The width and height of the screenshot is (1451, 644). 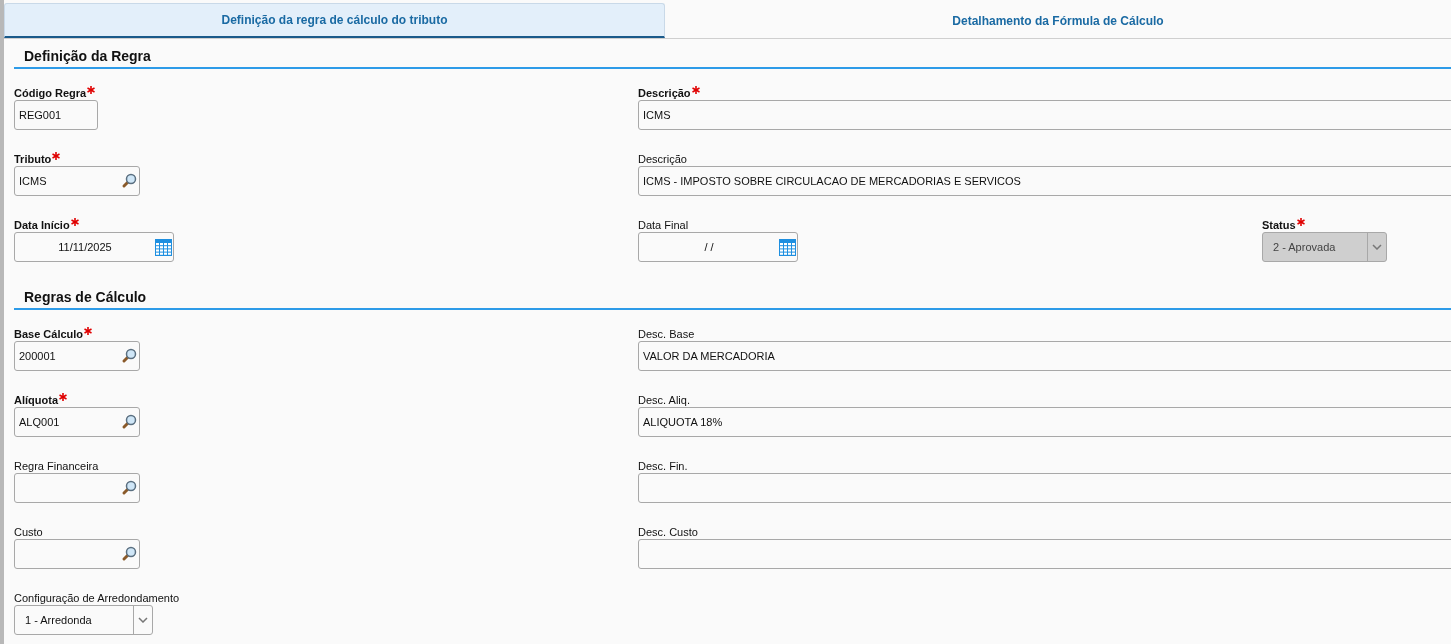 I want to click on field-label: Alíquota, so click(x=36, y=399).